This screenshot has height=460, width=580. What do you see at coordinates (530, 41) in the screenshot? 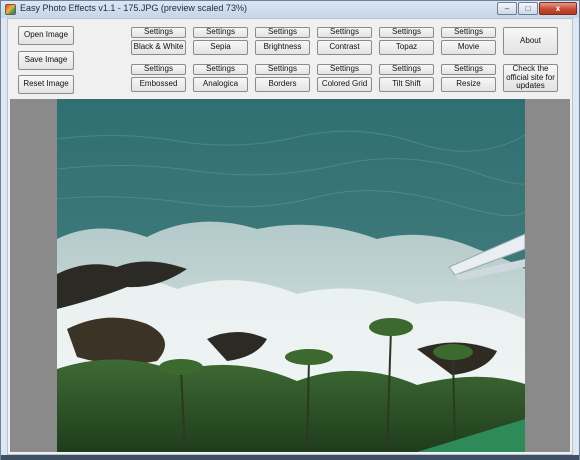
I see `about-button: About` at bounding box center [530, 41].